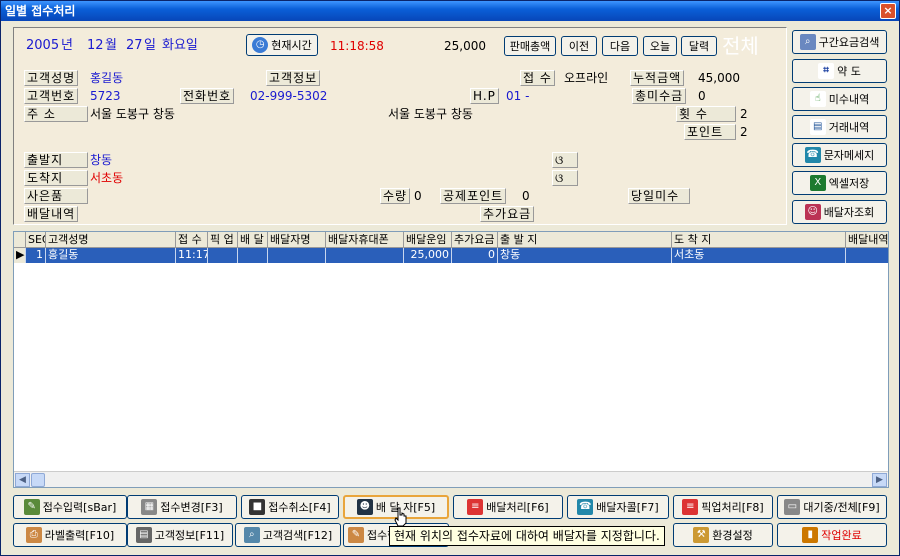  Describe the element at coordinates (732, 535) in the screenshot. I see `settings-label: 환경설정` at that location.